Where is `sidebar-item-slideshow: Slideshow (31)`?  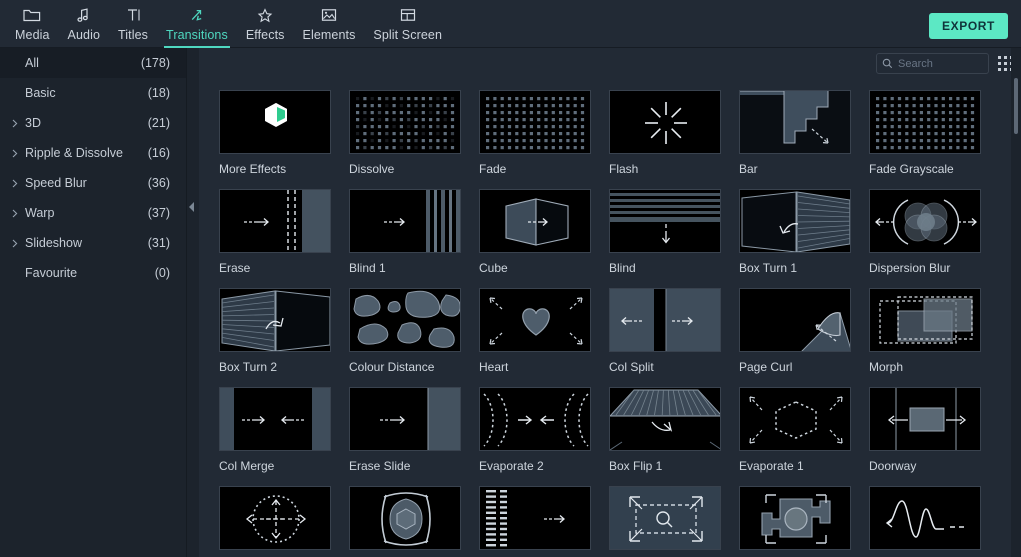
sidebar-item-slideshow: Slideshow (31) is located at coordinates (93, 243).